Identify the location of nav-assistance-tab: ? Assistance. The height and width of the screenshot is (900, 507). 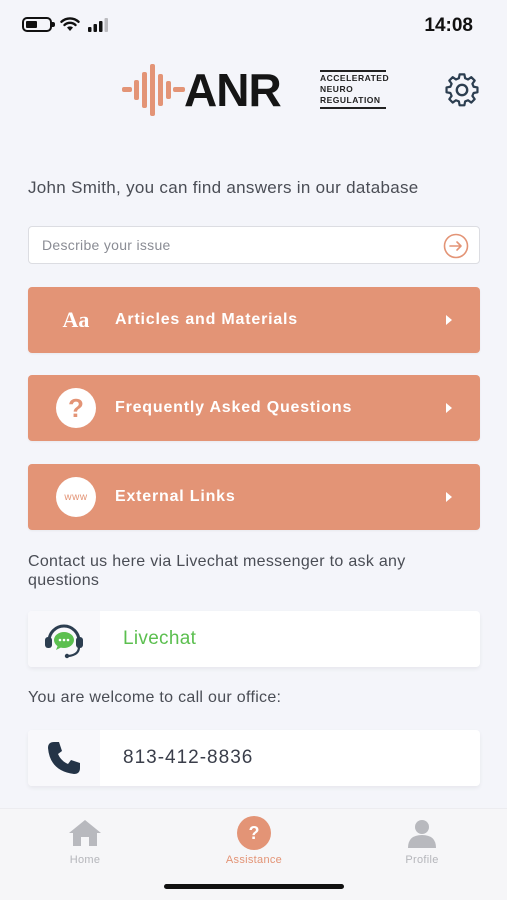
(254, 840).